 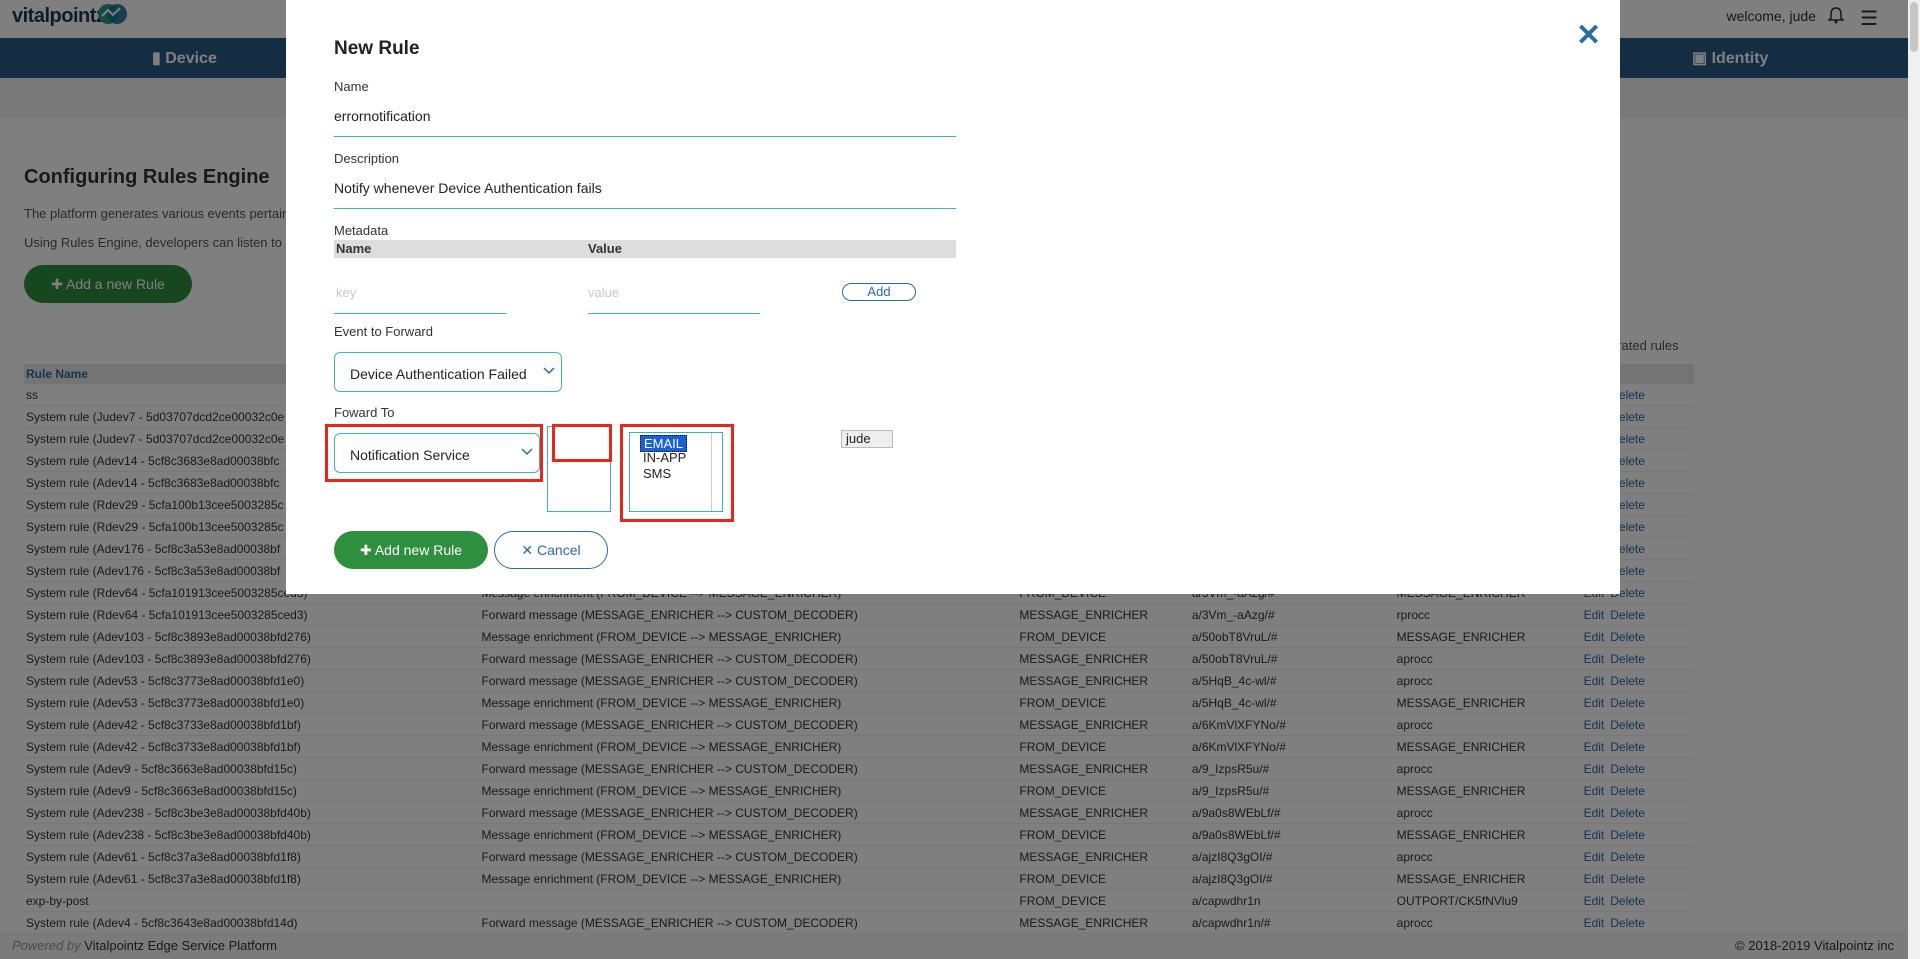 What do you see at coordinates (645, 249) in the screenshot?
I see `metadata-table-header: Name Value` at bounding box center [645, 249].